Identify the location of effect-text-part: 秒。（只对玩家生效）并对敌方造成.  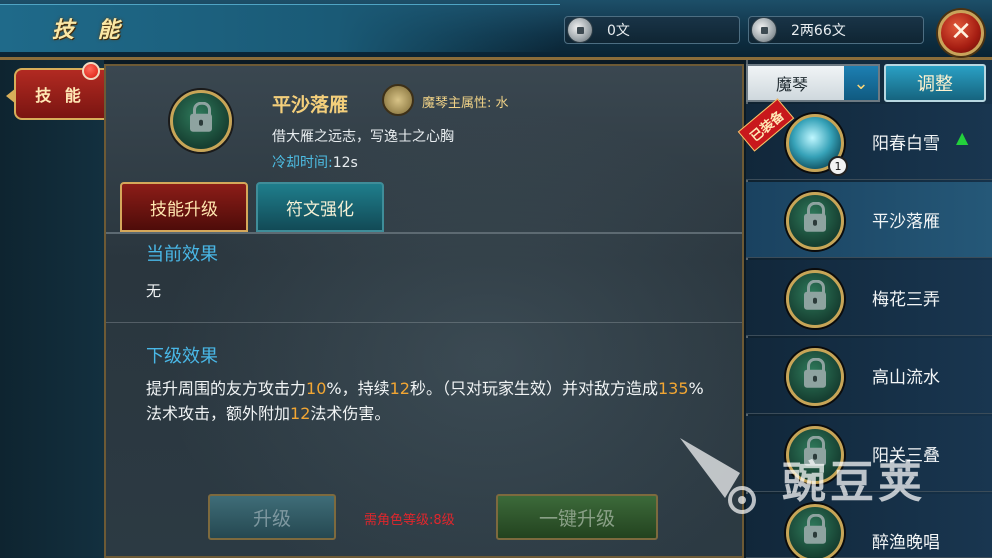
(533, 388).